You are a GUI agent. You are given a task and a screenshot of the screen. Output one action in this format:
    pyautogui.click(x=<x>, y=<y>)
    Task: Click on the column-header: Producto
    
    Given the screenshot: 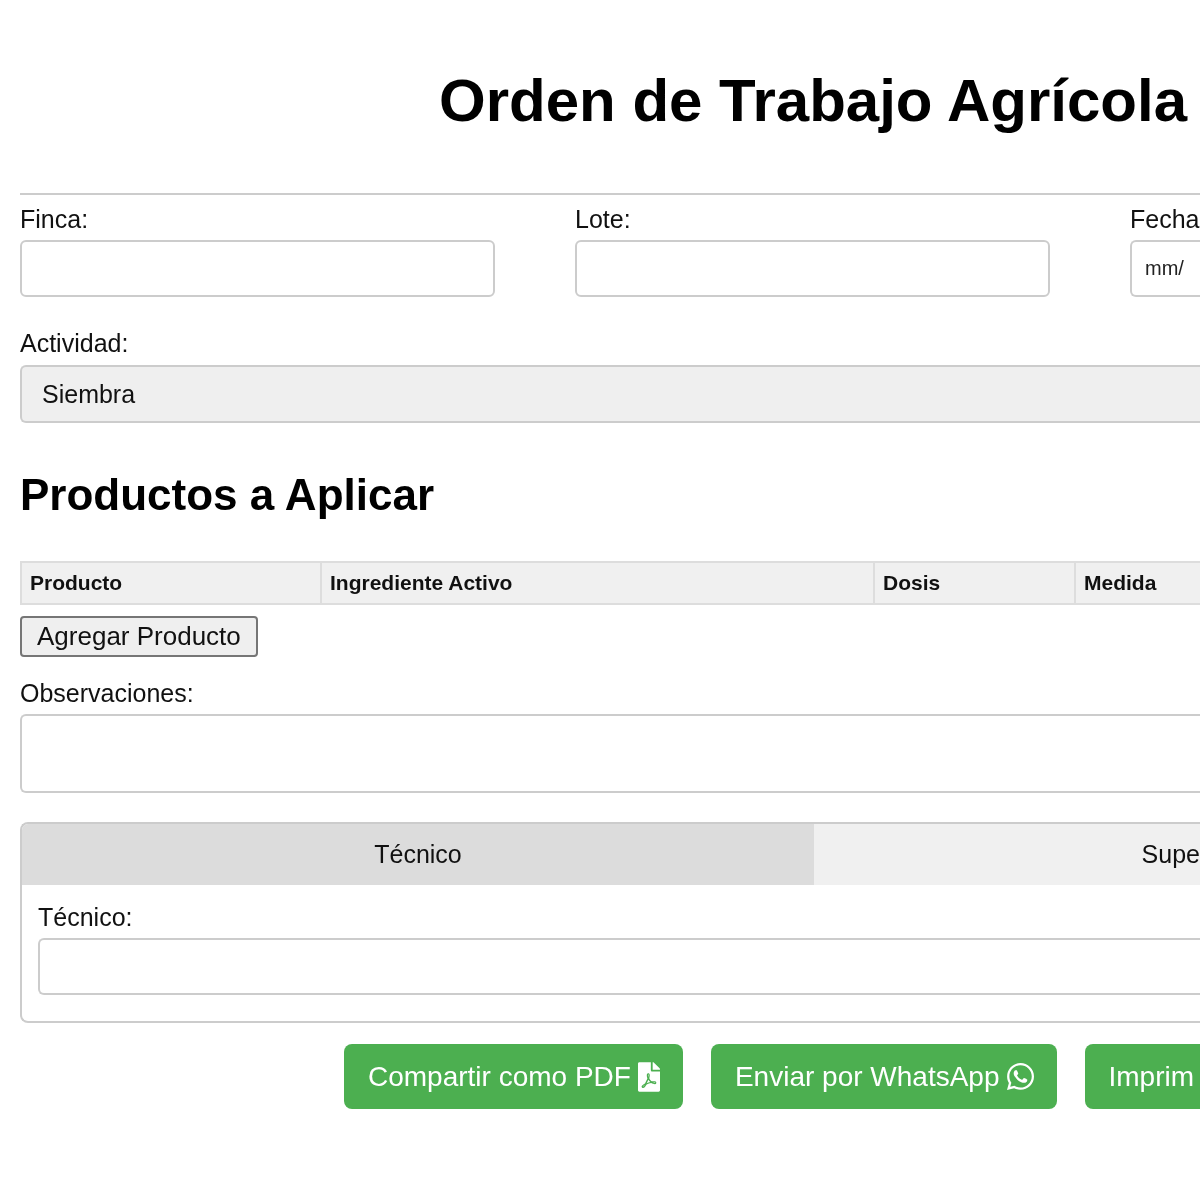 What is the action you would take?
    pyautogui.click(x=170, y=583)
    